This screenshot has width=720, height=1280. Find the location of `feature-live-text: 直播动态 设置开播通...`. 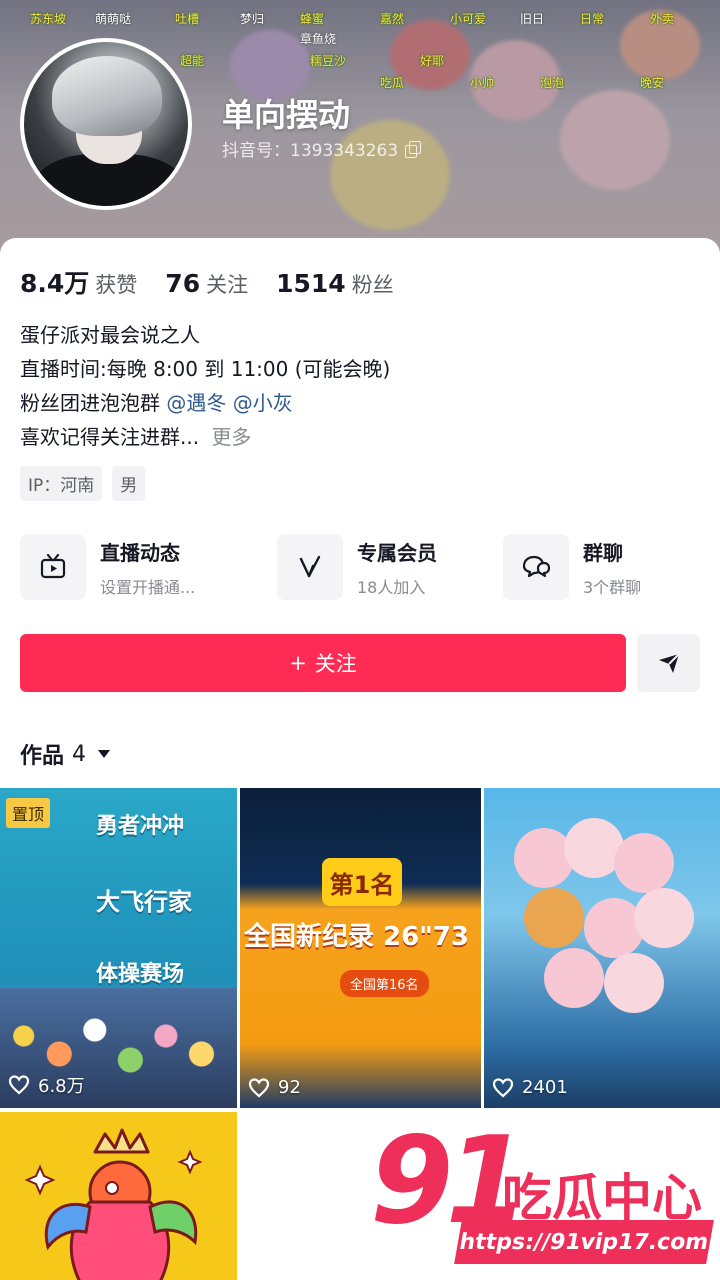

feature-live-text: 直播动态 设置开播通... is located at coordinates (147, 567).